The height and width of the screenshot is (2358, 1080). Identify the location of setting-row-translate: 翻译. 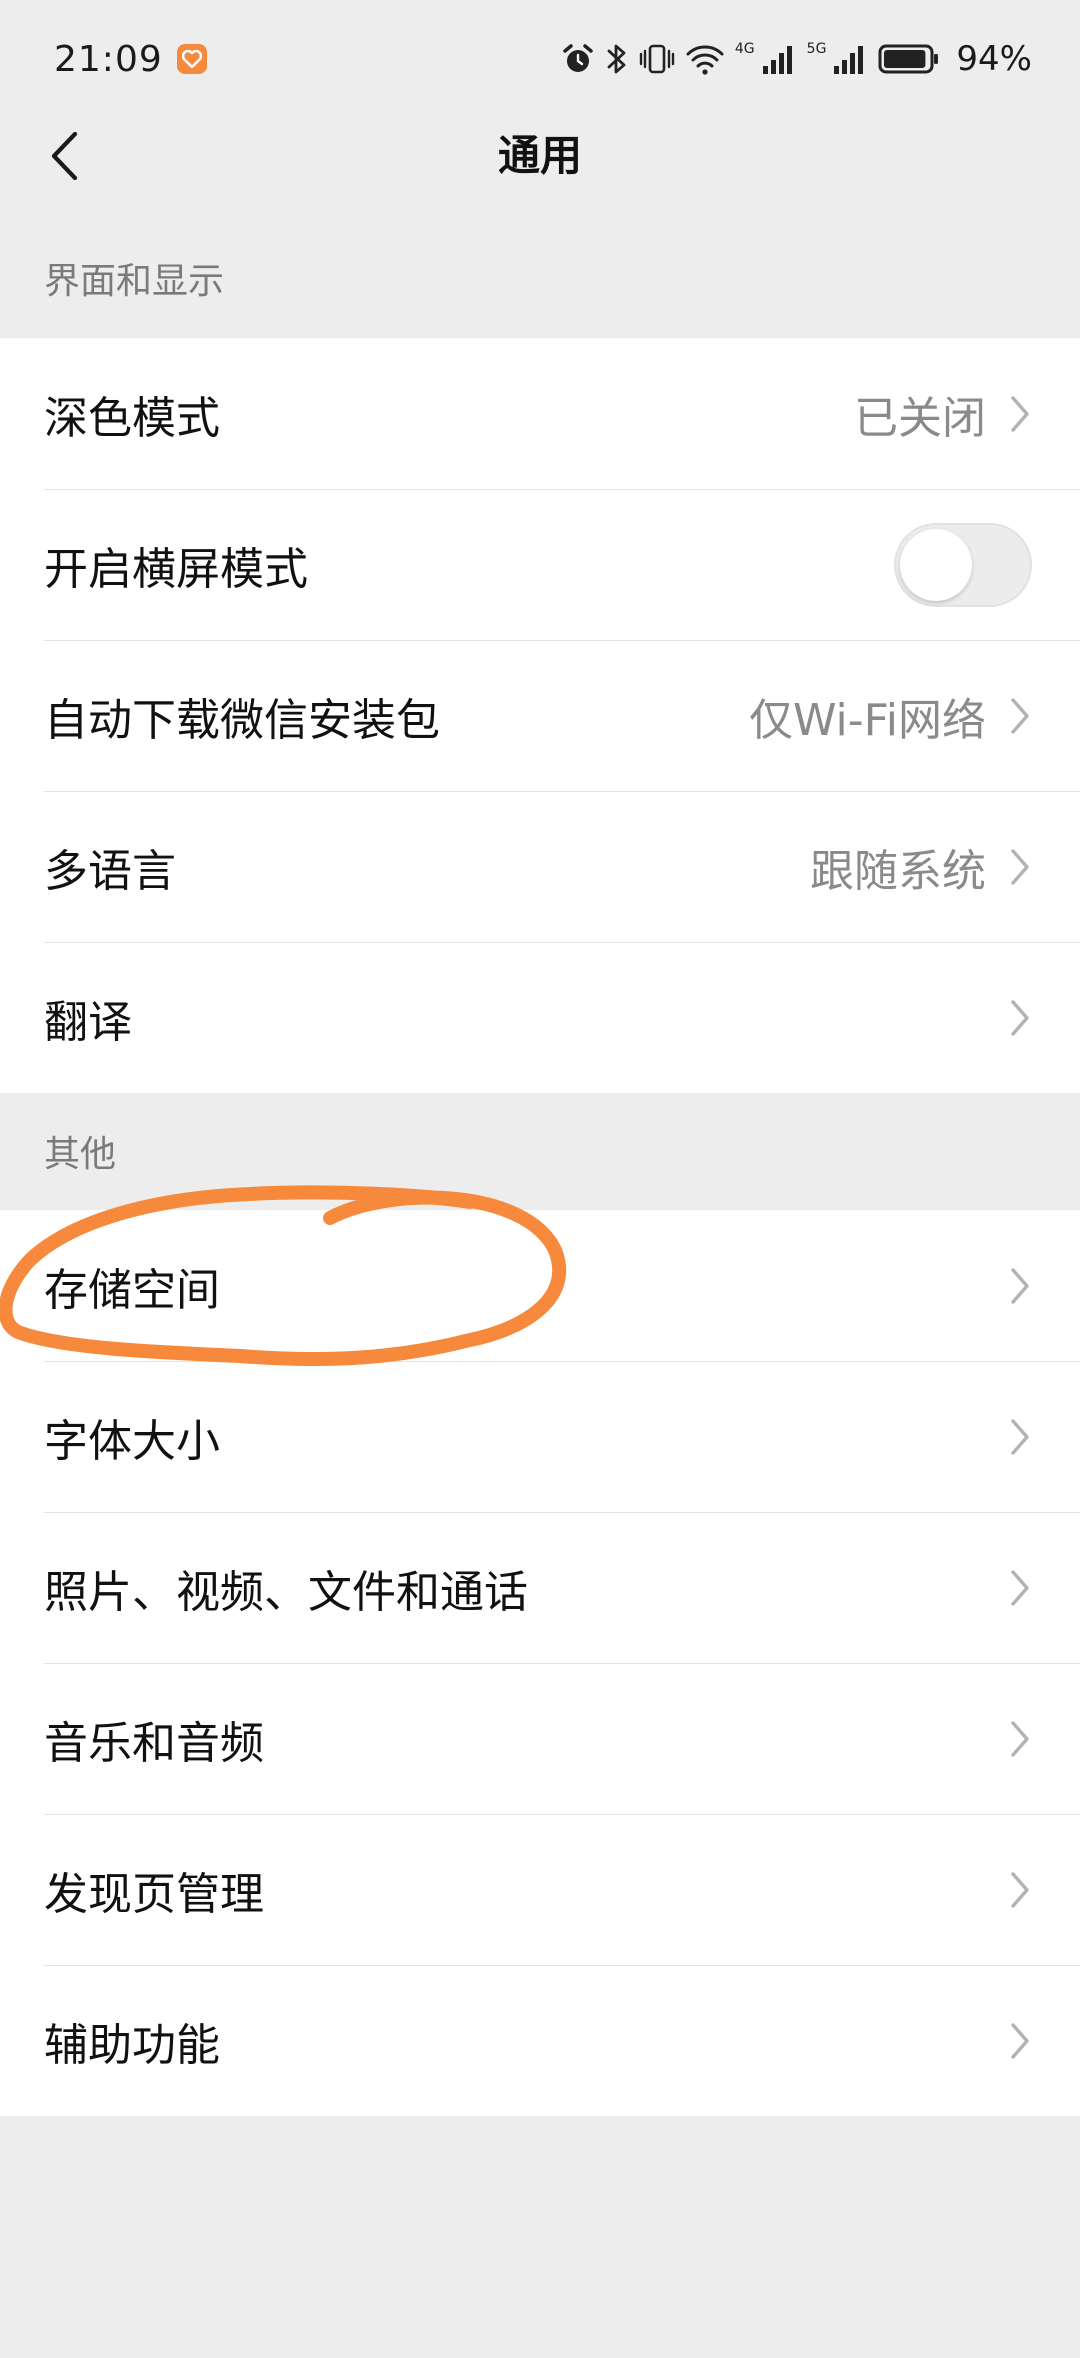
(540, 1017).